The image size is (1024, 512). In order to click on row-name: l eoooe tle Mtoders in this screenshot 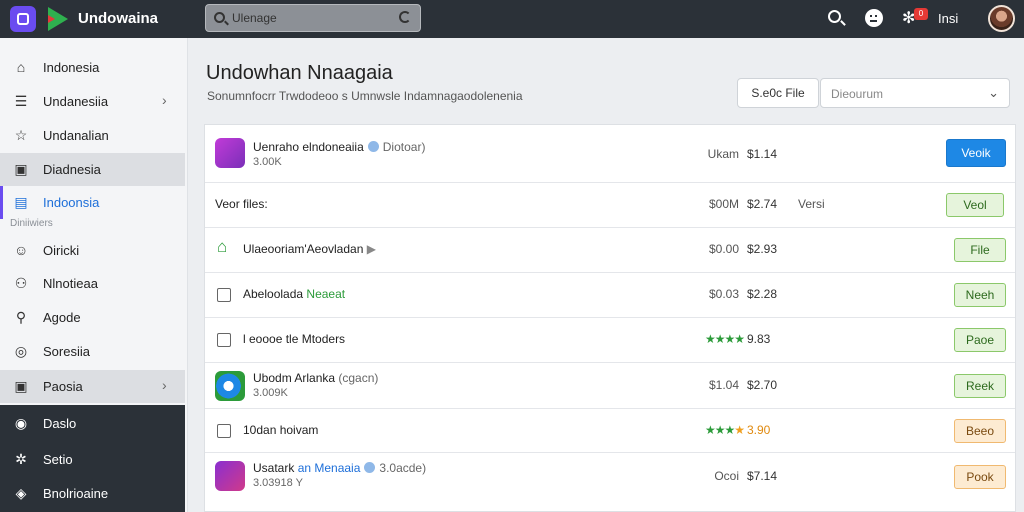, I will do `click(294, 339)`.